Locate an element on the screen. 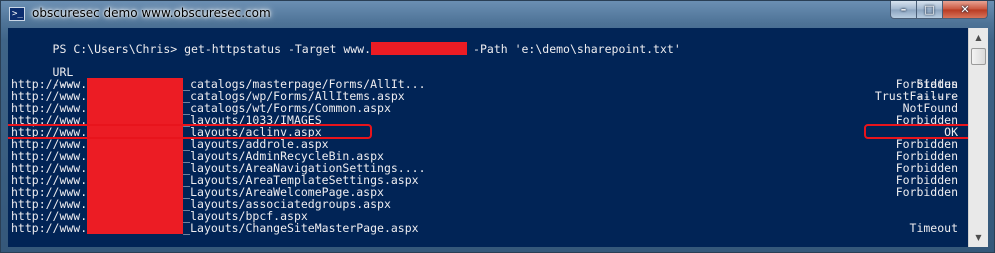 The height and width of the screenshot is (253, 995). highlight-url-ok is located at coordinates (190, 131).